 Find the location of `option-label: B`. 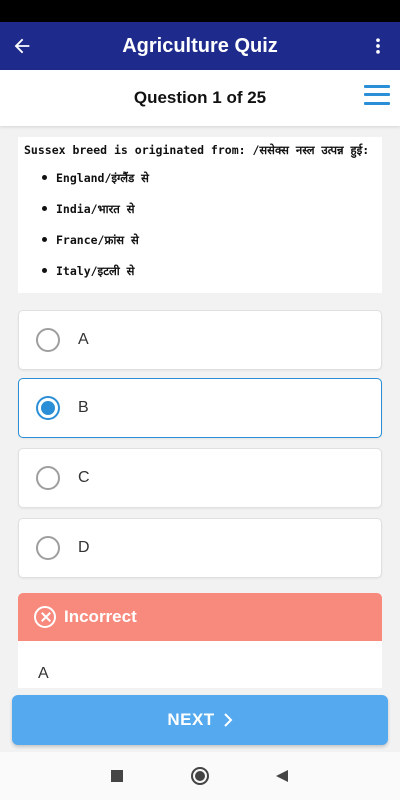

option-label: B is located at coordinates (83, 407).